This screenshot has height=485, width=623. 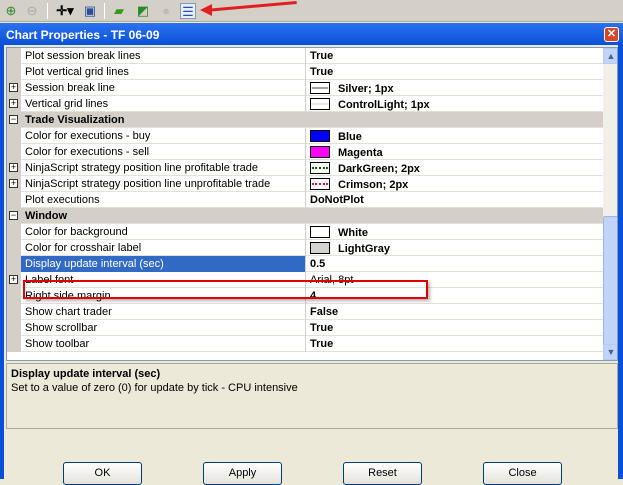 I want to click on crosshair-icon: ✛▾, so click(x=65, y=11).